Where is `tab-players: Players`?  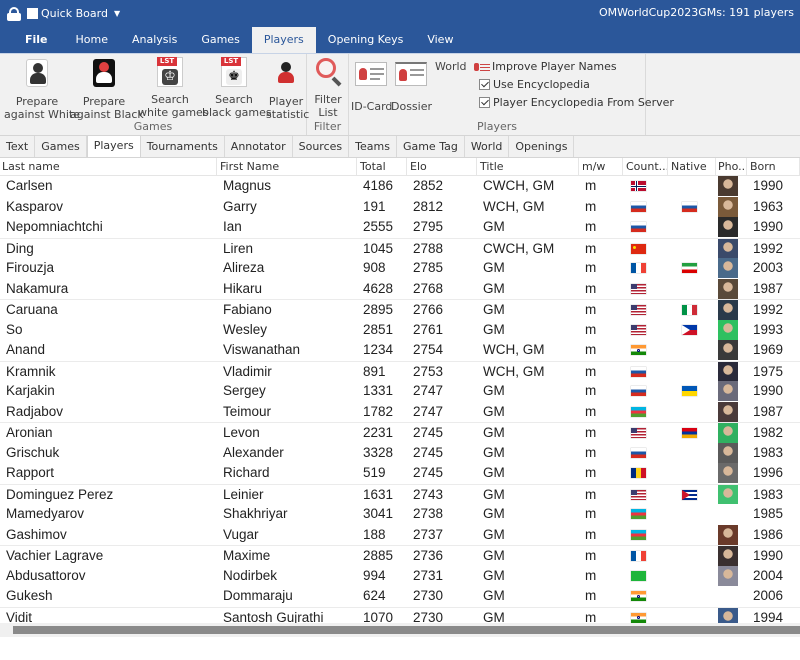 tab-players: Players is located at coordinates (113, 146).